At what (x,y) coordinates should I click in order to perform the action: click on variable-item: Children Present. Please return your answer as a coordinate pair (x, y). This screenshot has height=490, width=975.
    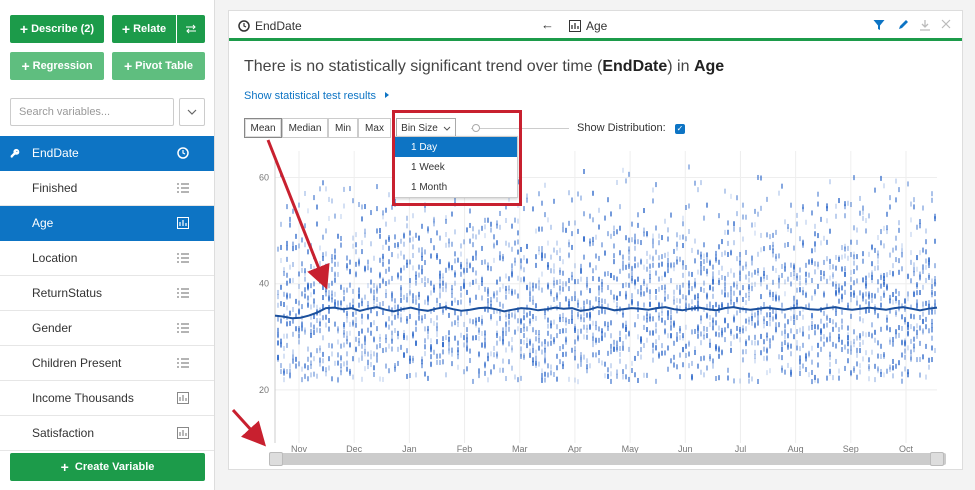
    Looking at the image, I should click on (107, 363).